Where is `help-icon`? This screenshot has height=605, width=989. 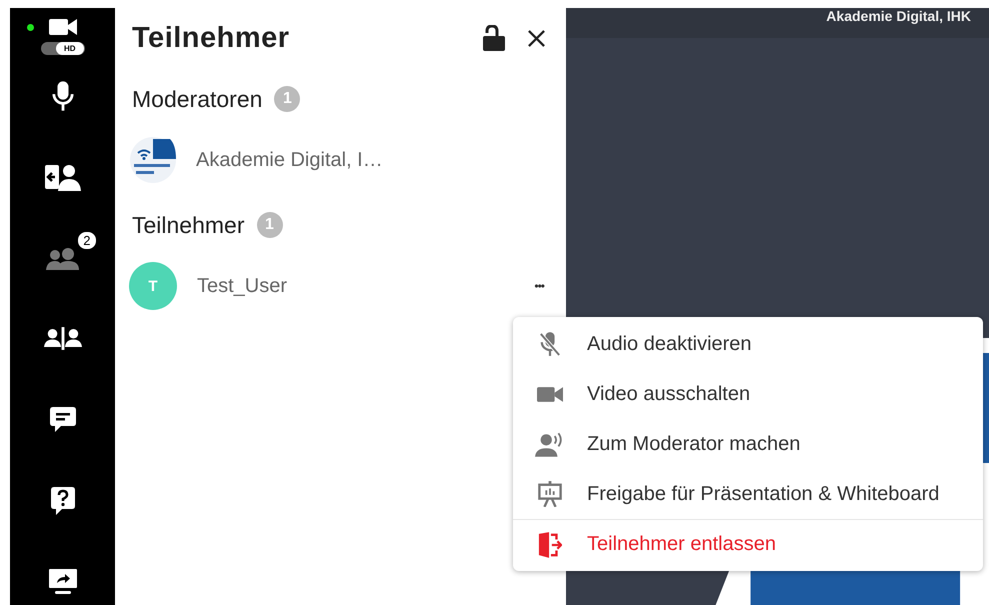
help-icon is located at coordinates (63, 501).